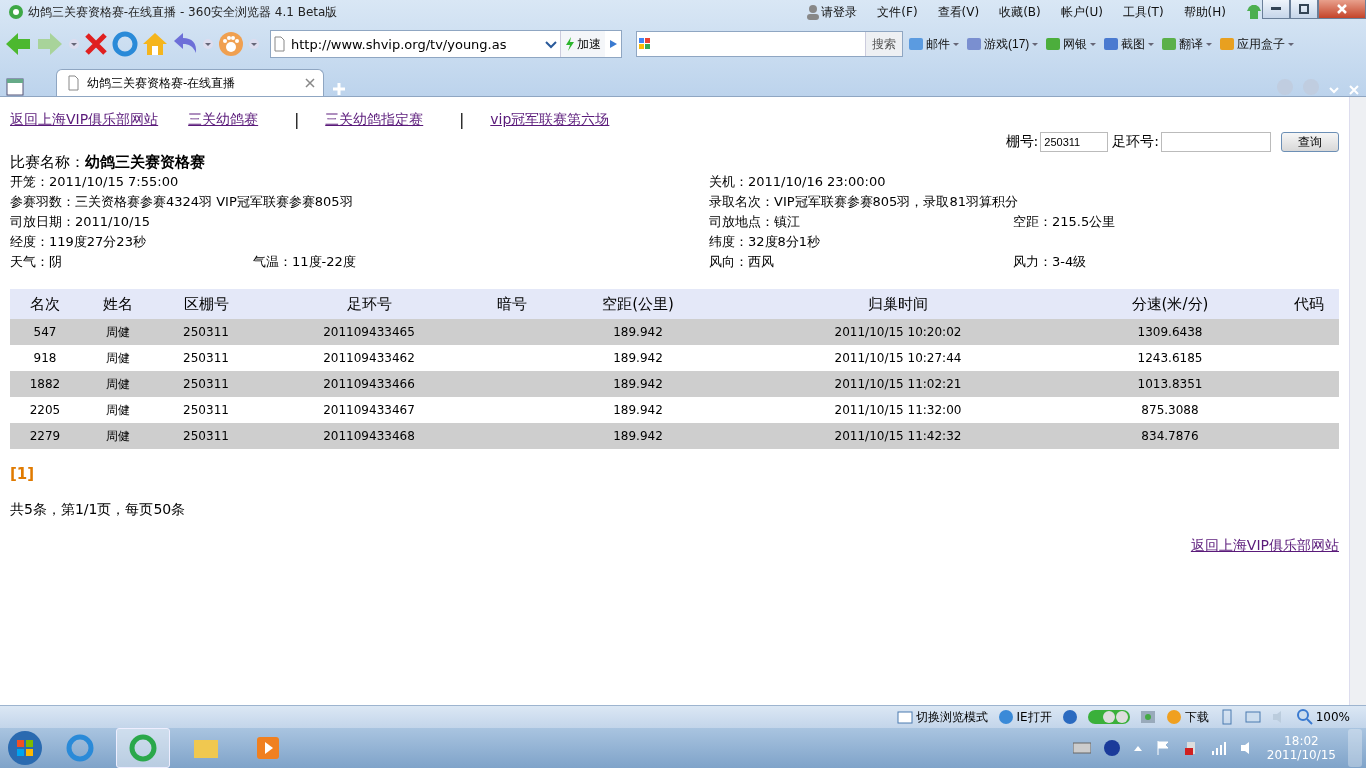  Describe the element at coordinates (446, 44) in the screenshot. I see `address-field: http://www.shvip.org/tv/young.as 加速` at that location.